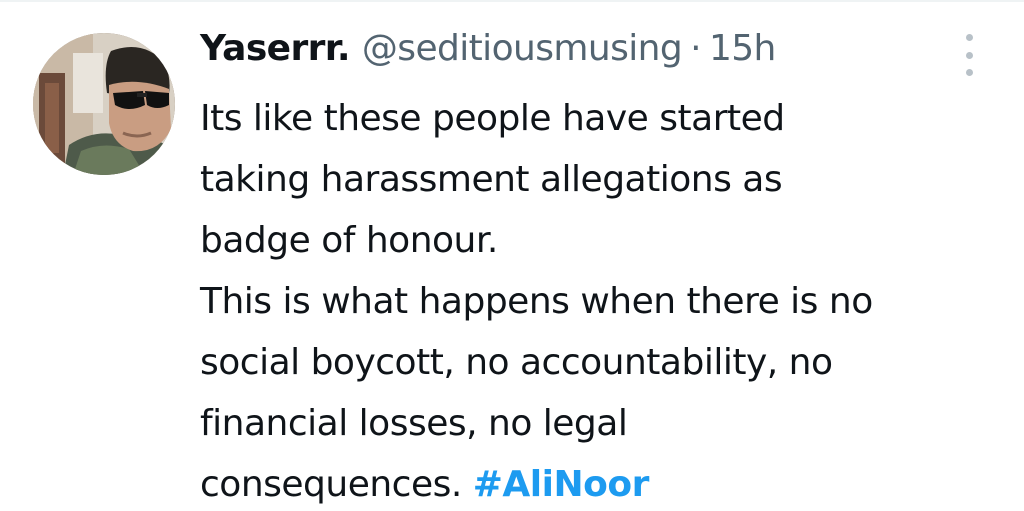 The width and height of the screenshot is (1024, 511). Describe the element at coordinates (742, 48) in the screenshot. I see `timestamp: 15h` at that location.